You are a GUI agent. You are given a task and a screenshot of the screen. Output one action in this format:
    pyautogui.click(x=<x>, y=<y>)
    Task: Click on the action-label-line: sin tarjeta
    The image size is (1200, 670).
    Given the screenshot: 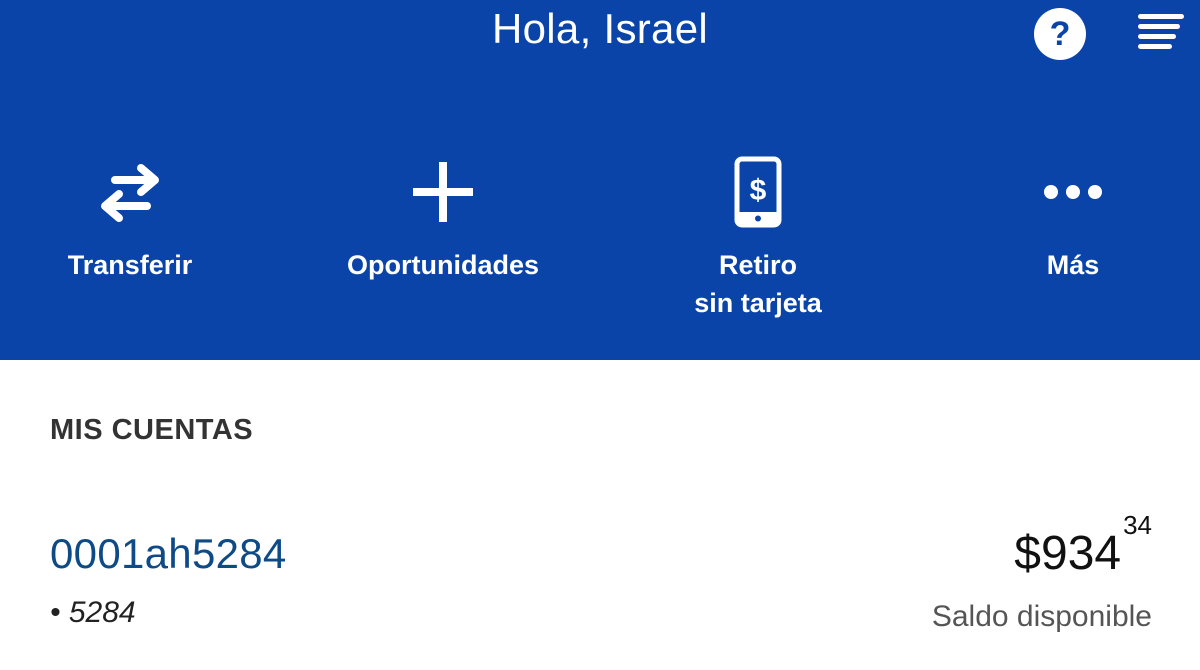 What is the action you would take?
    pyautogui.click(x=758, y=303)
    